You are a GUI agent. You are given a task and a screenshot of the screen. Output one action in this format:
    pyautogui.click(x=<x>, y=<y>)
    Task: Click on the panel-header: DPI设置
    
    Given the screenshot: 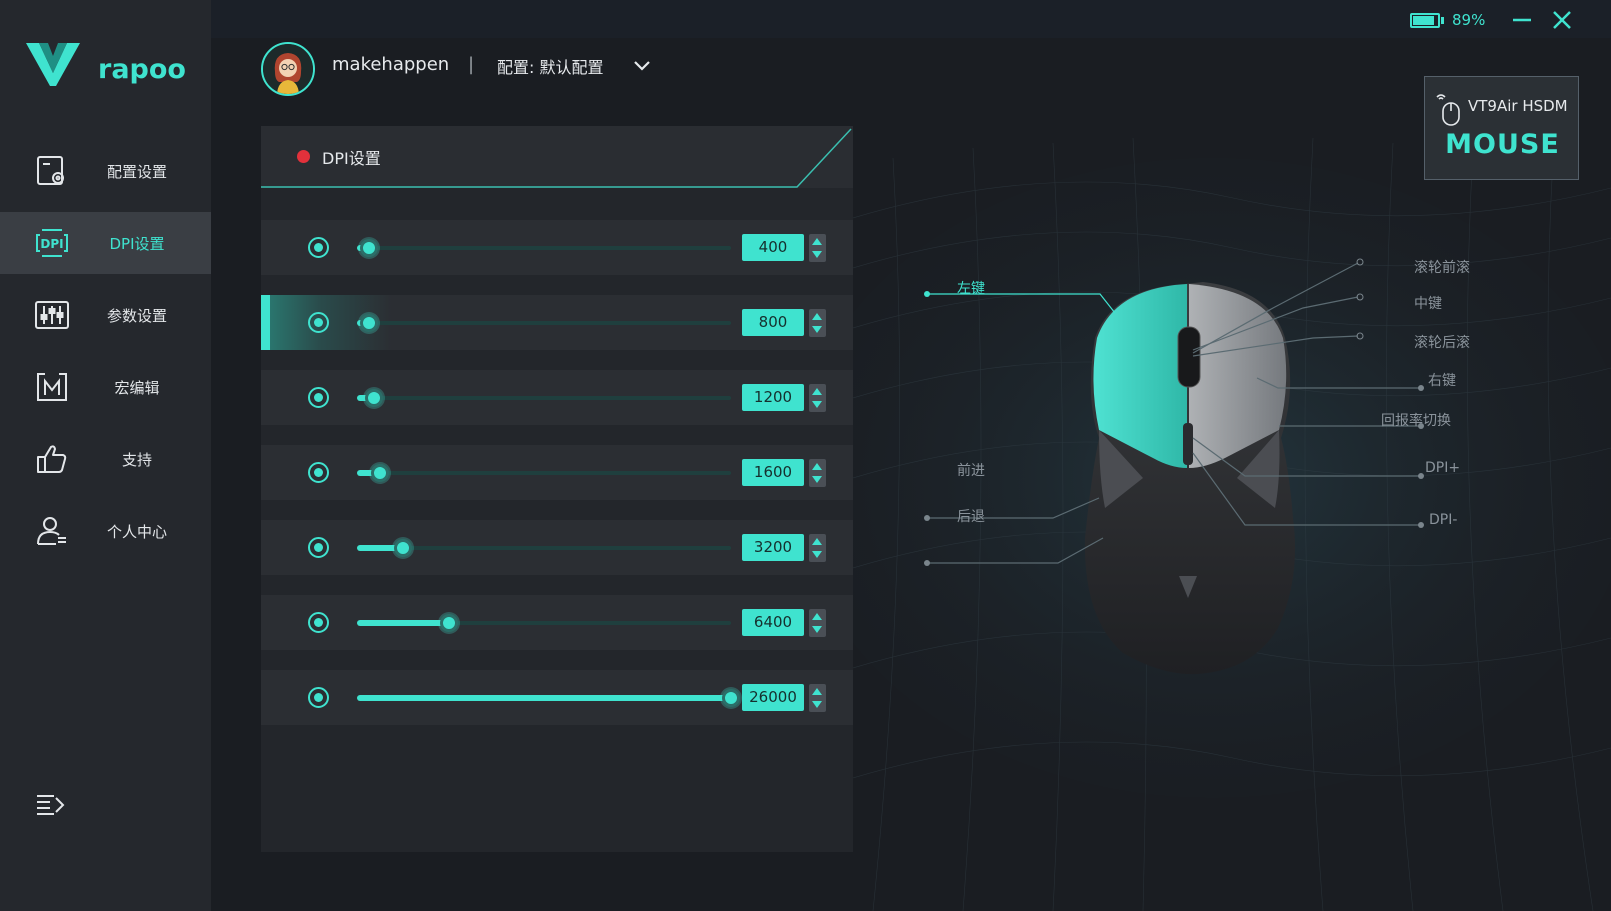 What is the action you would take?
    pyautogui.click(x=557, y=157)
    